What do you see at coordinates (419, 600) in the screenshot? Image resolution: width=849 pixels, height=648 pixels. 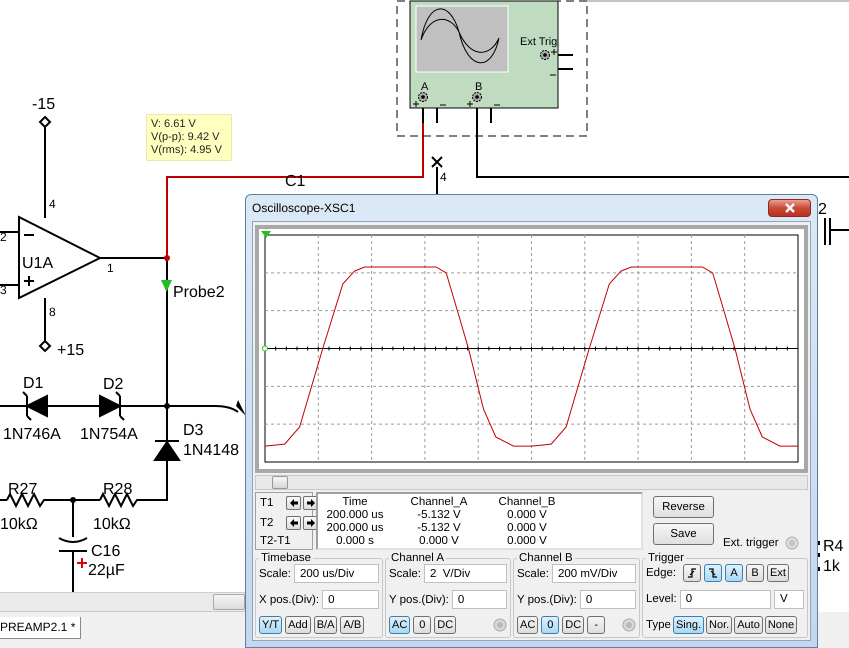 I see `field-label: Y pos.(Div):` at bounding box center [419, 600].